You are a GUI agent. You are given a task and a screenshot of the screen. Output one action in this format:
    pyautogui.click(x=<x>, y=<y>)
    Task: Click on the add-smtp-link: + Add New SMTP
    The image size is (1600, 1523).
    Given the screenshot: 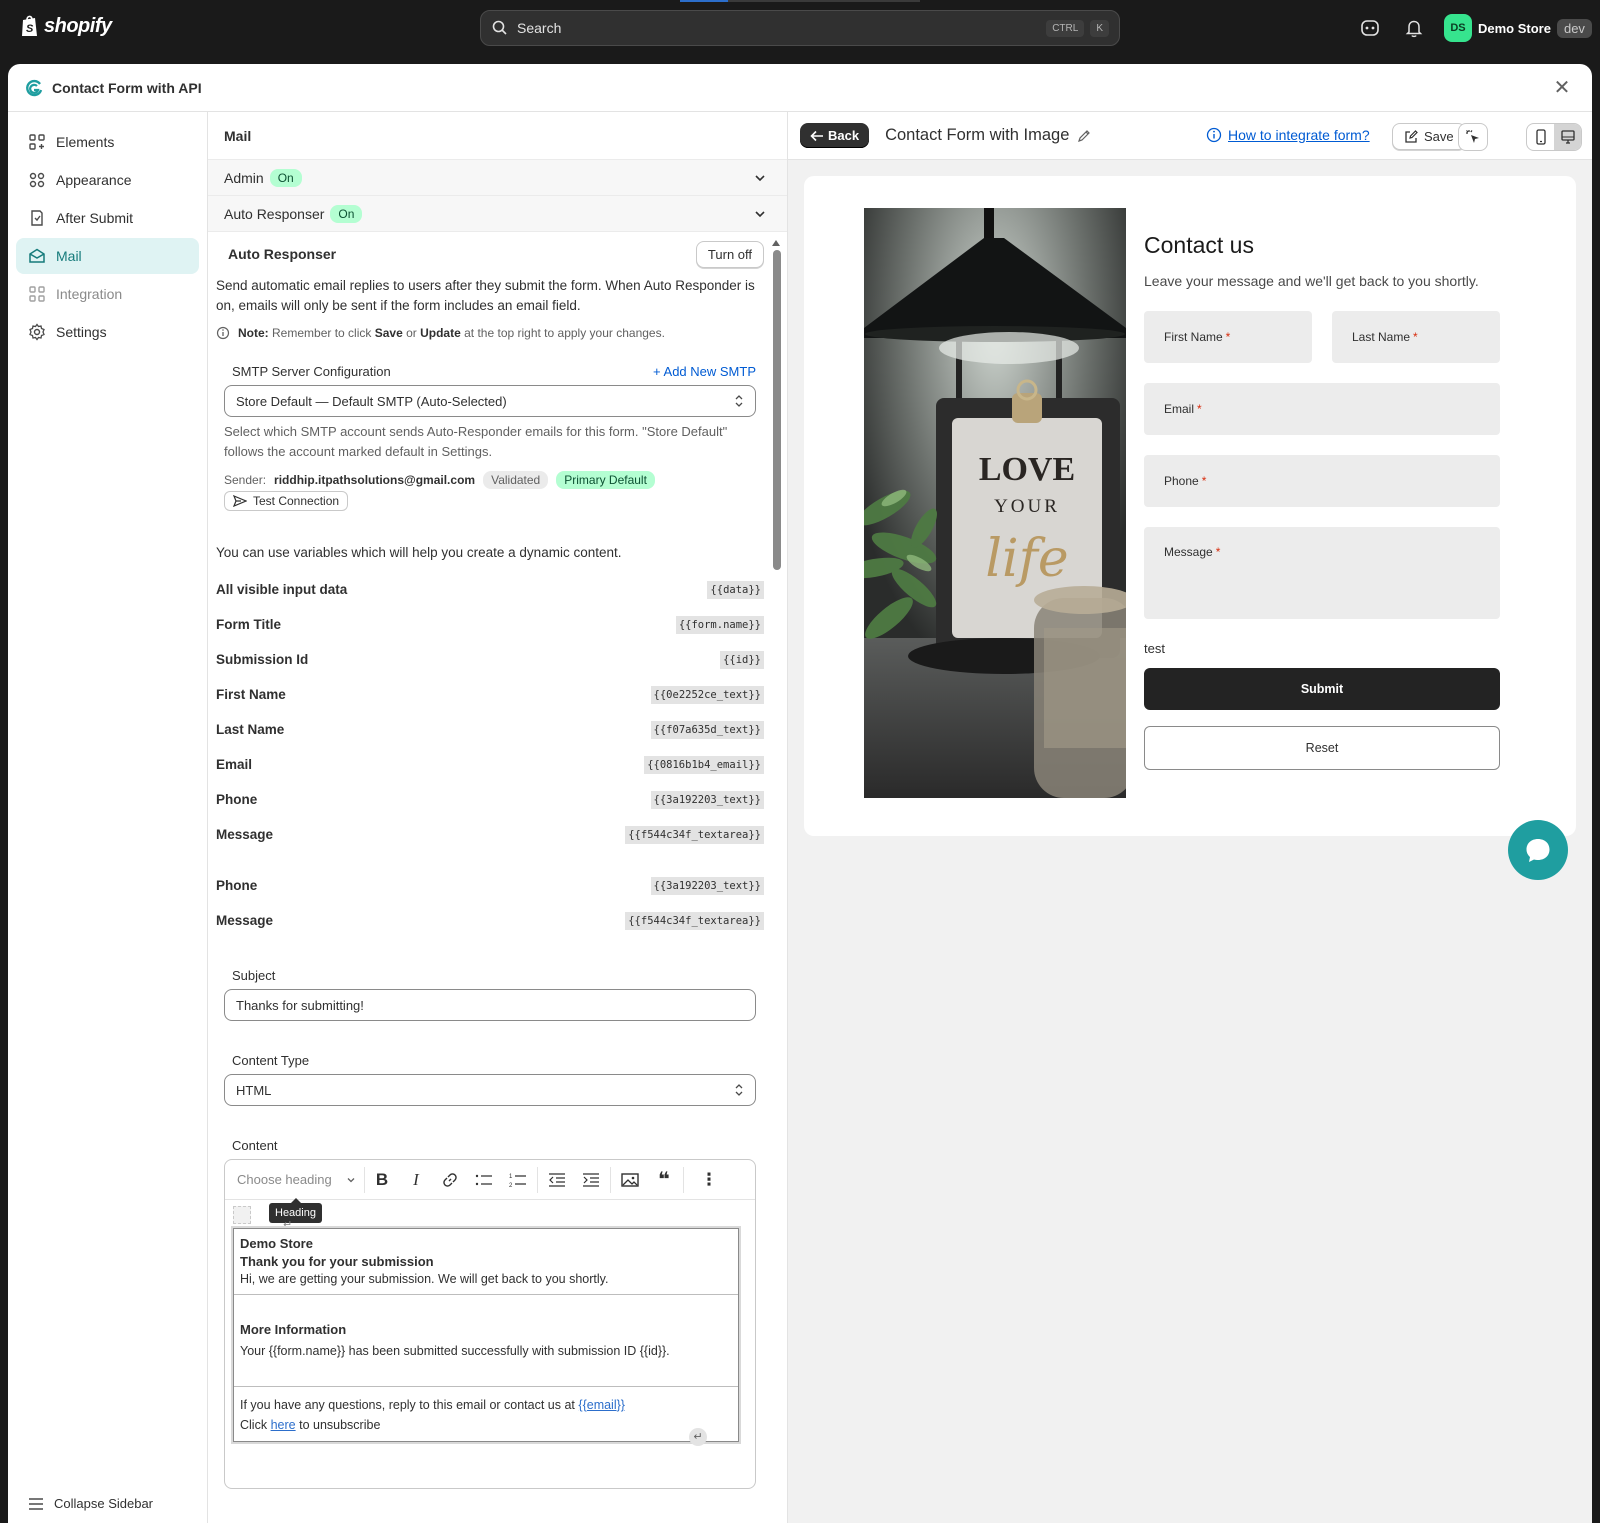 What is the action you would take?
    pyautogui.click(x=704, y=371)
    